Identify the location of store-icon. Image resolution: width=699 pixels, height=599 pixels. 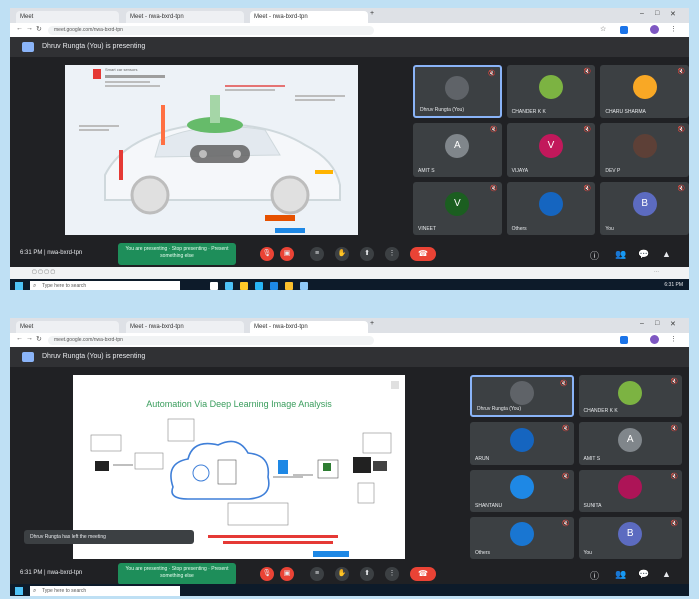
(259, 286).